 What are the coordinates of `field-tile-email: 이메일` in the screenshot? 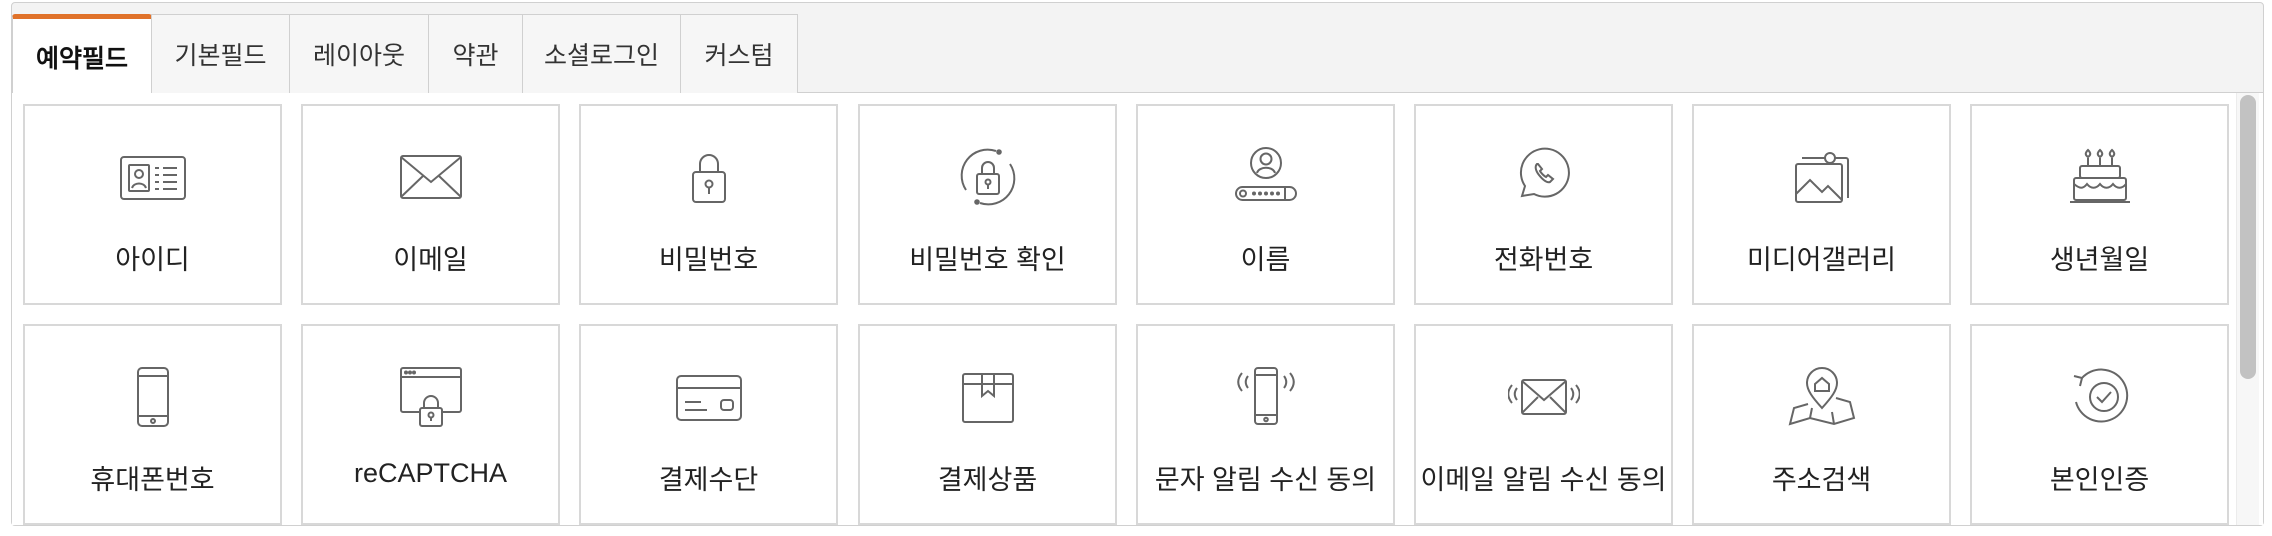 It's located at (430, 204).